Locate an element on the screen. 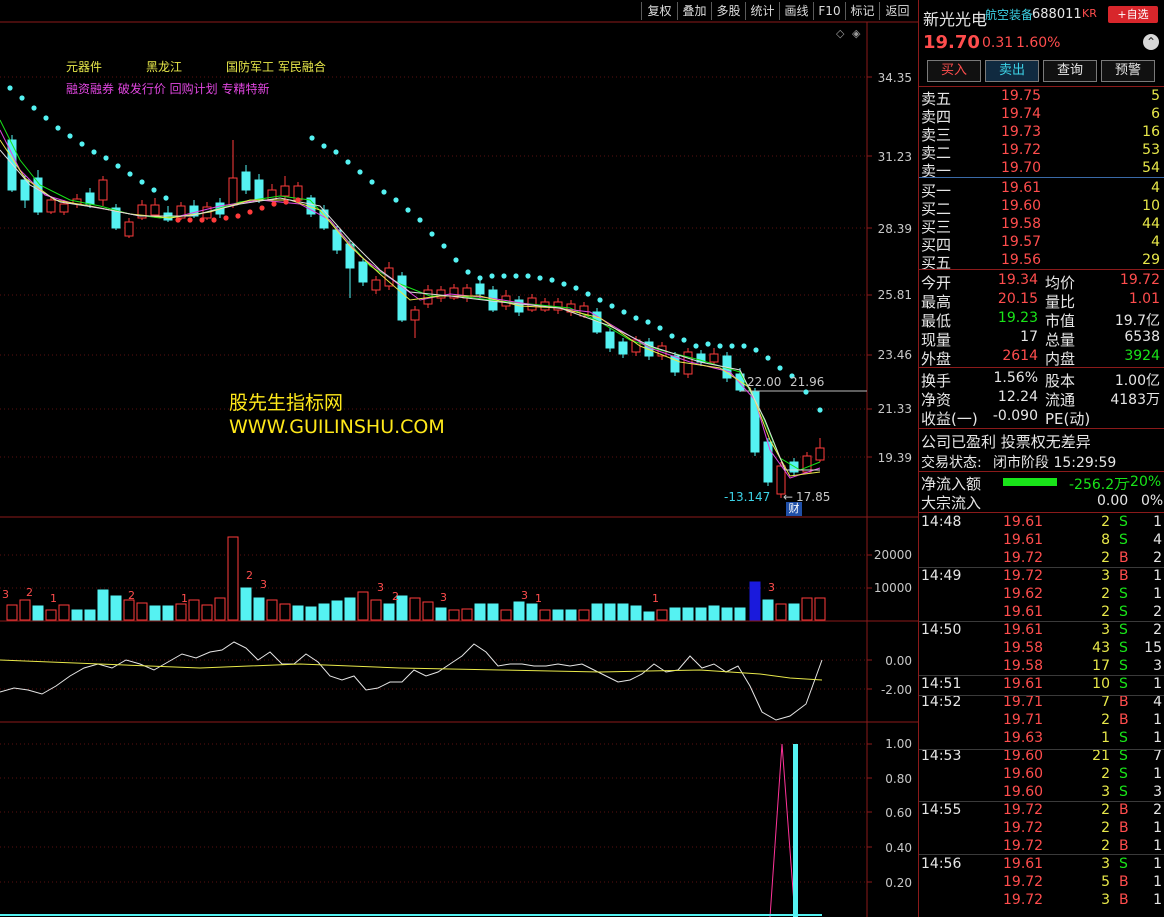 The height and width of the screenshot is (917, 1164). signal-line is located at coordinates (782, 830).